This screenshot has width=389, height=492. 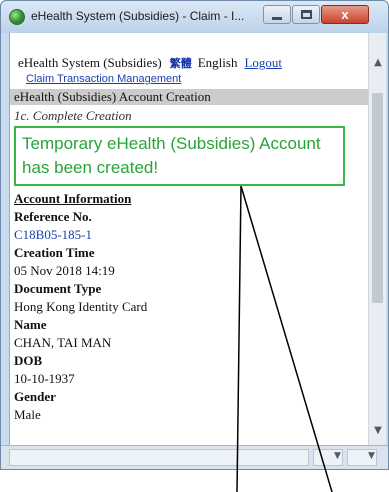 What do you see at coordinates (58, 288) in the screenshot?
I see `document-type-label: Document Type` at bounding box center [58, 288].